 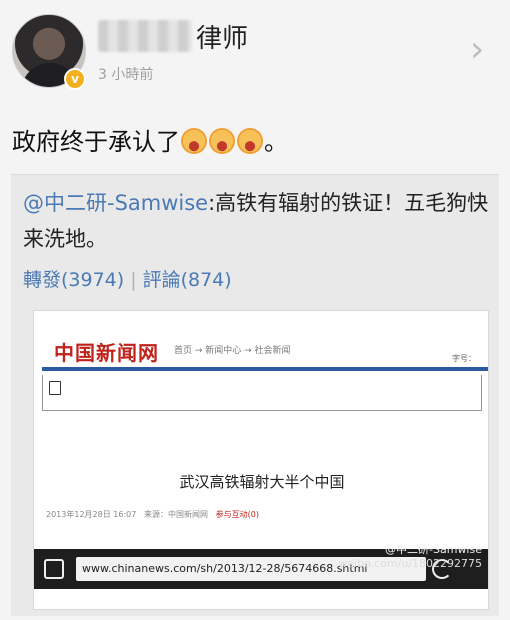 What do you see at coordinates (237, 514) in the screenshot?
I see `participate-link: 参与互动(0)` at bounding box center [237, 514].